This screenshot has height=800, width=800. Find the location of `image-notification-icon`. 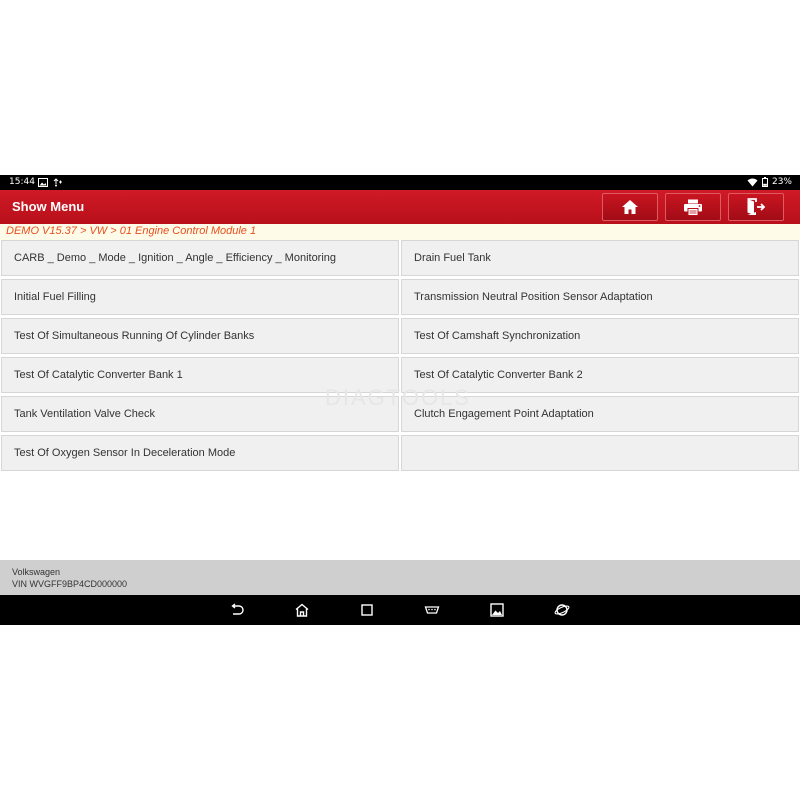

image-notification-icon is located at coordinates (43, 182).